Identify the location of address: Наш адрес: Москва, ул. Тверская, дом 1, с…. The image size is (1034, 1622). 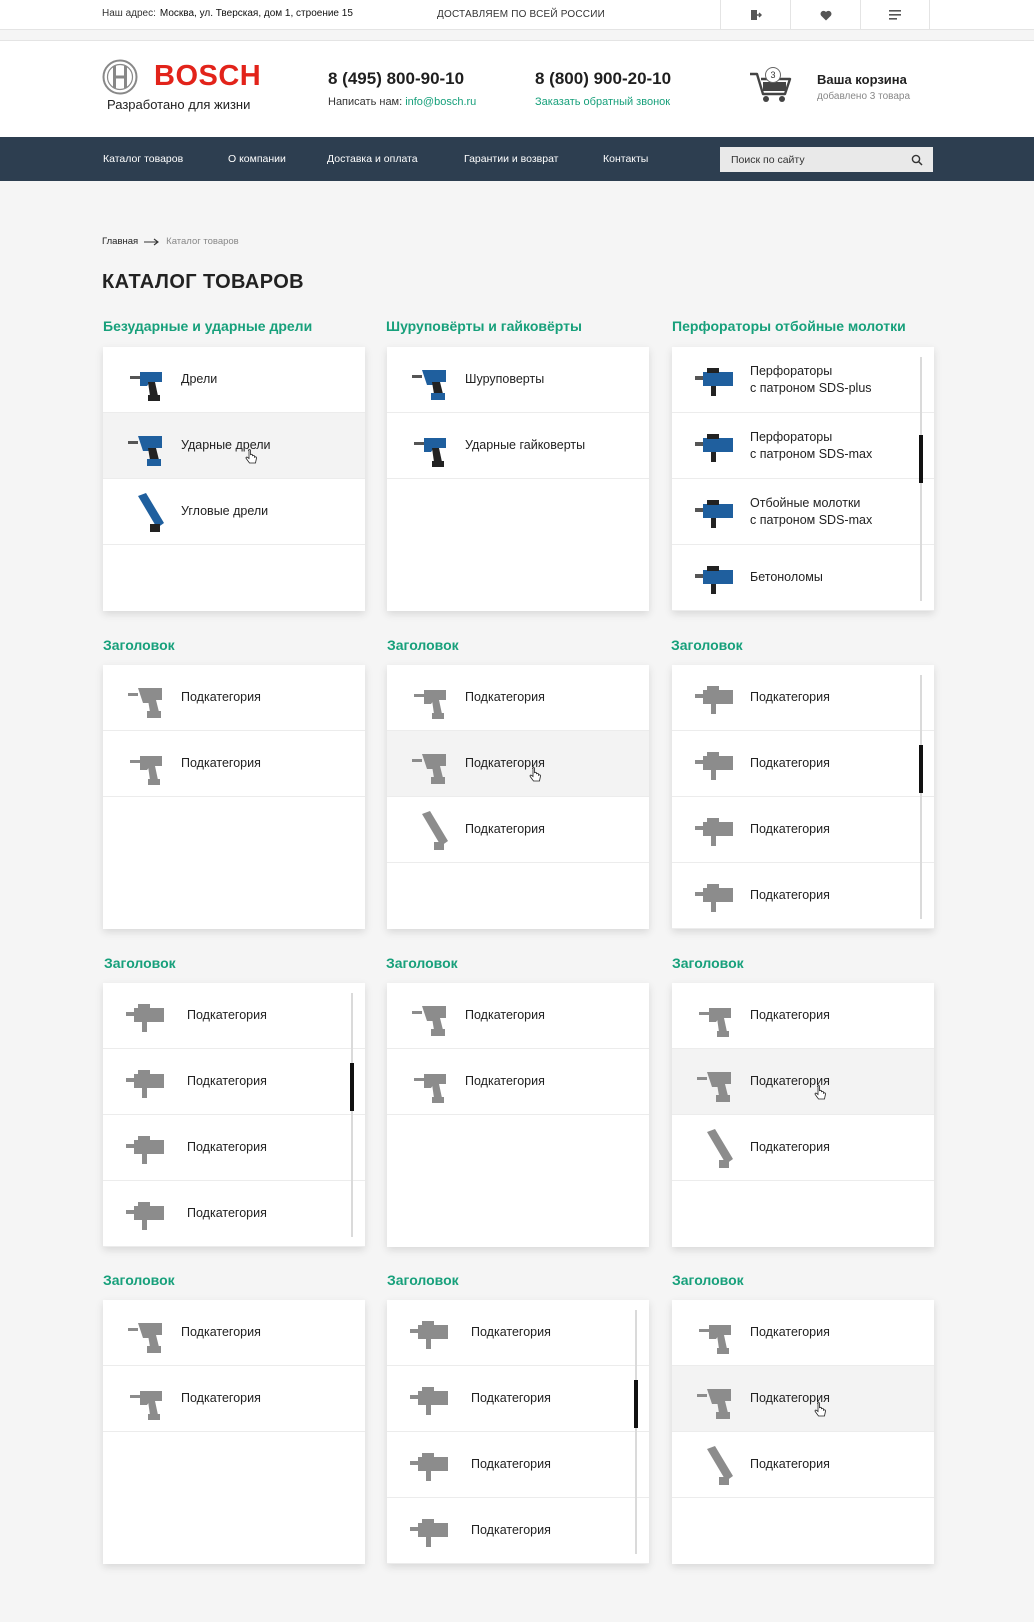
(227, 13).